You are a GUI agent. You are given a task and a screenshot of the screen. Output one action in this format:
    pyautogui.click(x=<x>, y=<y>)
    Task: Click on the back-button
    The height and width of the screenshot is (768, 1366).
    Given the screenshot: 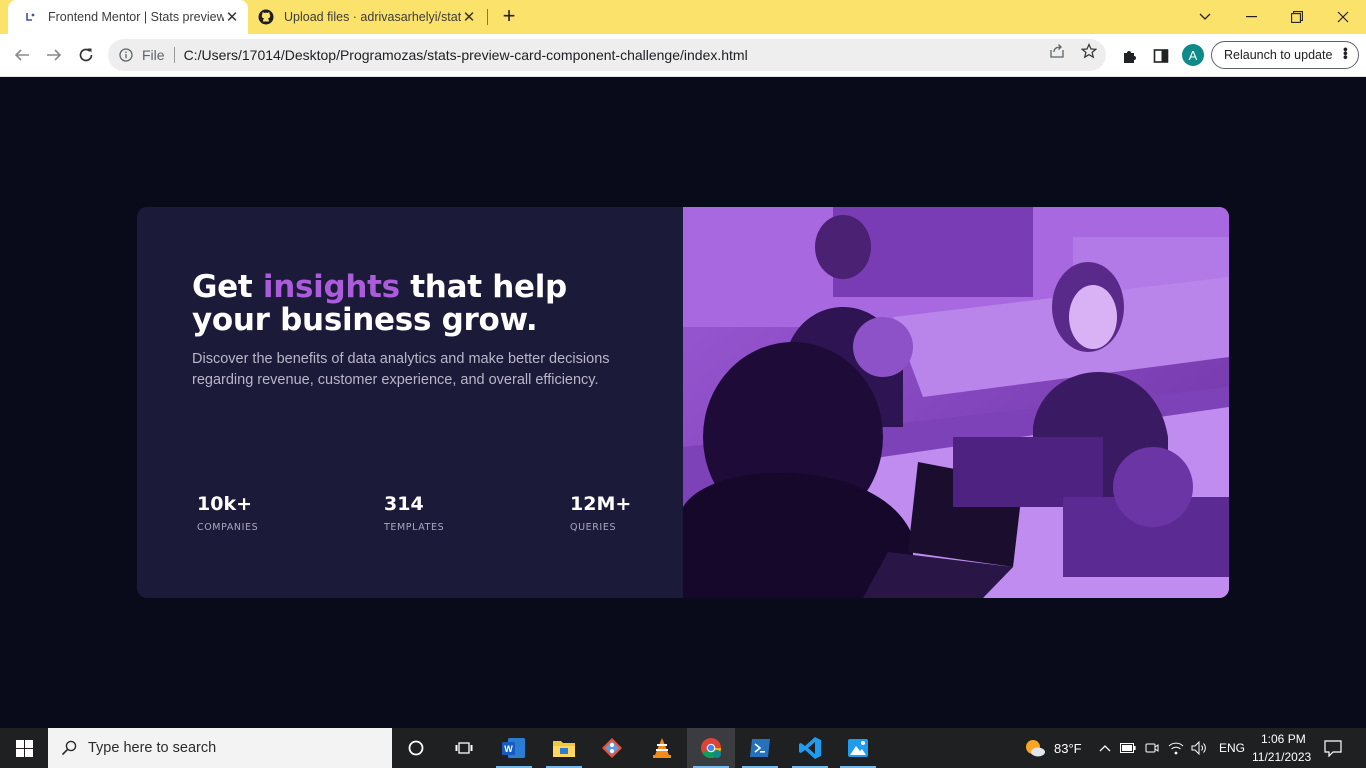 What is the action you would take?
    pyautogui.click(x=22, y=55)
    